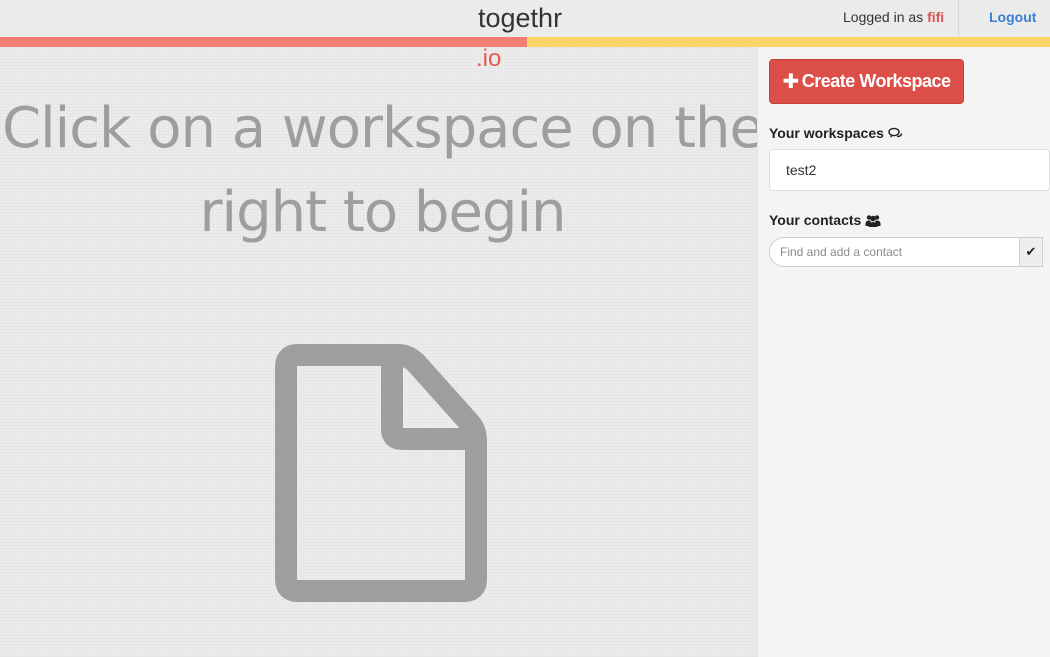 The height and width of the screenshot is (657, 1050). Describe the element at coordinates (381, 473) in the screenshot. I see `file-icon` at that location.